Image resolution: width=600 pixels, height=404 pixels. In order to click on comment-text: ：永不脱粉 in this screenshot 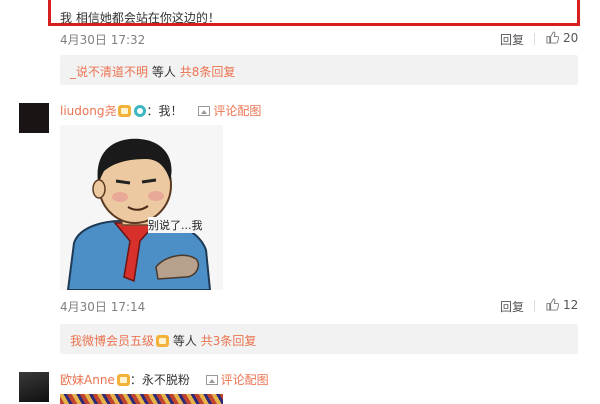, I will do `click(159, 380)`.